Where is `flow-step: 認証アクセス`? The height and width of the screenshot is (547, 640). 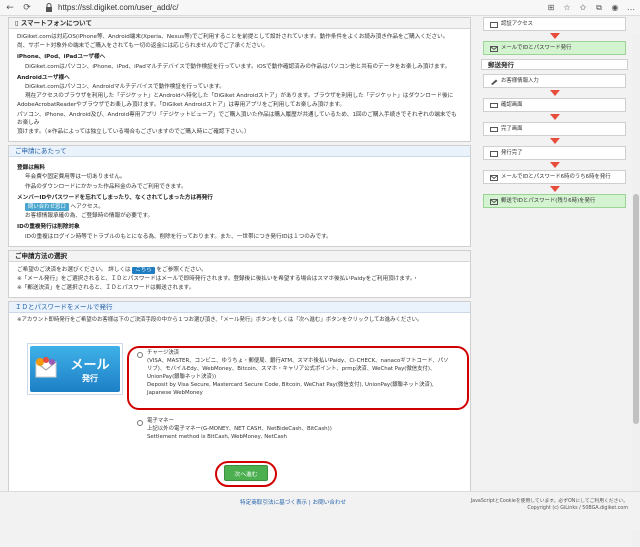
flow-step: 認証アクセス is located at coordinates (554, 24).